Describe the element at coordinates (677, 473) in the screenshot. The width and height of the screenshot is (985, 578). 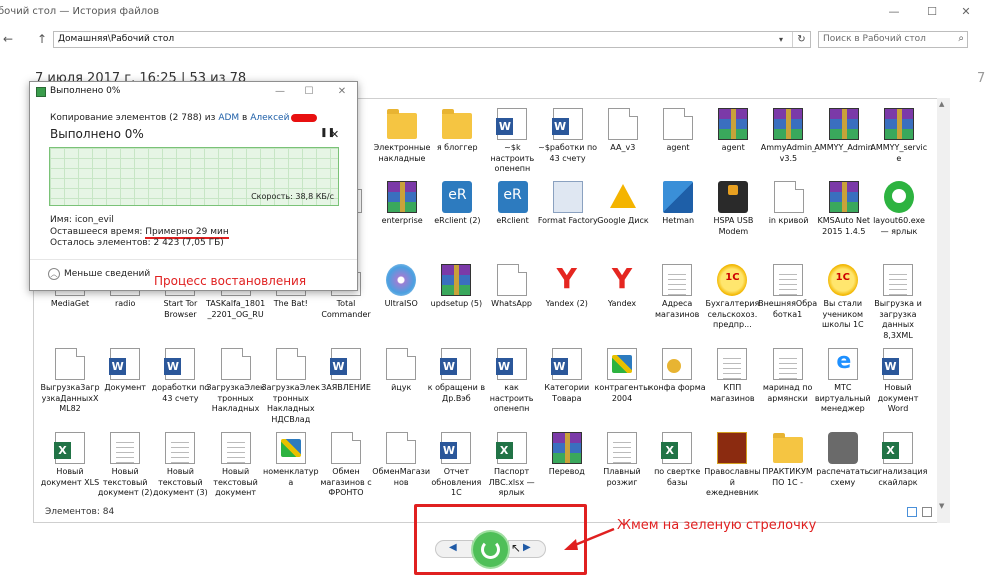
I see `file-item: по свертке базы` at that location.